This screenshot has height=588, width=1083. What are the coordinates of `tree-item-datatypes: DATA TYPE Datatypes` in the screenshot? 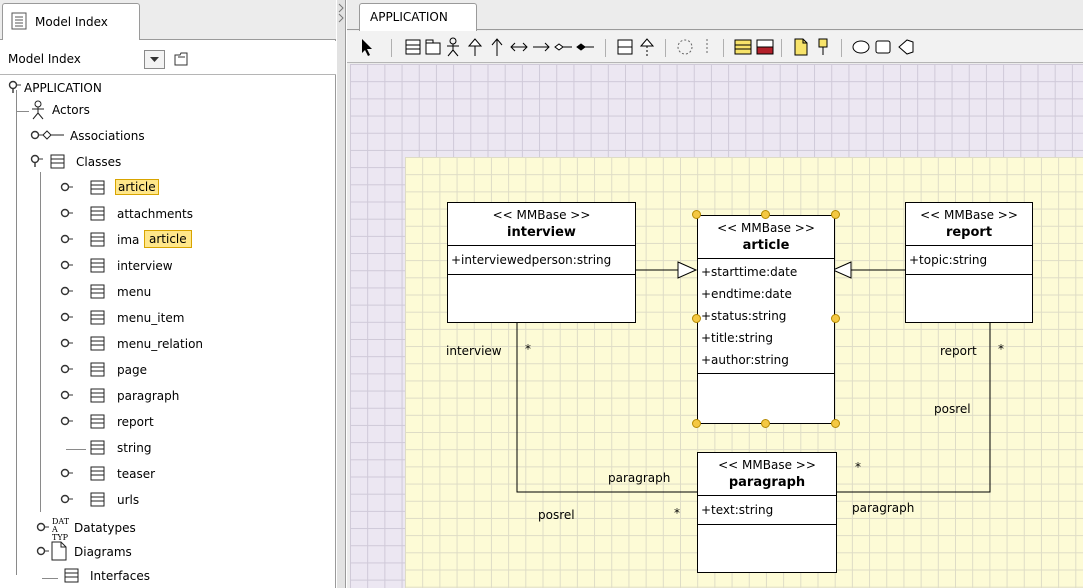 It's located at (146, 534).